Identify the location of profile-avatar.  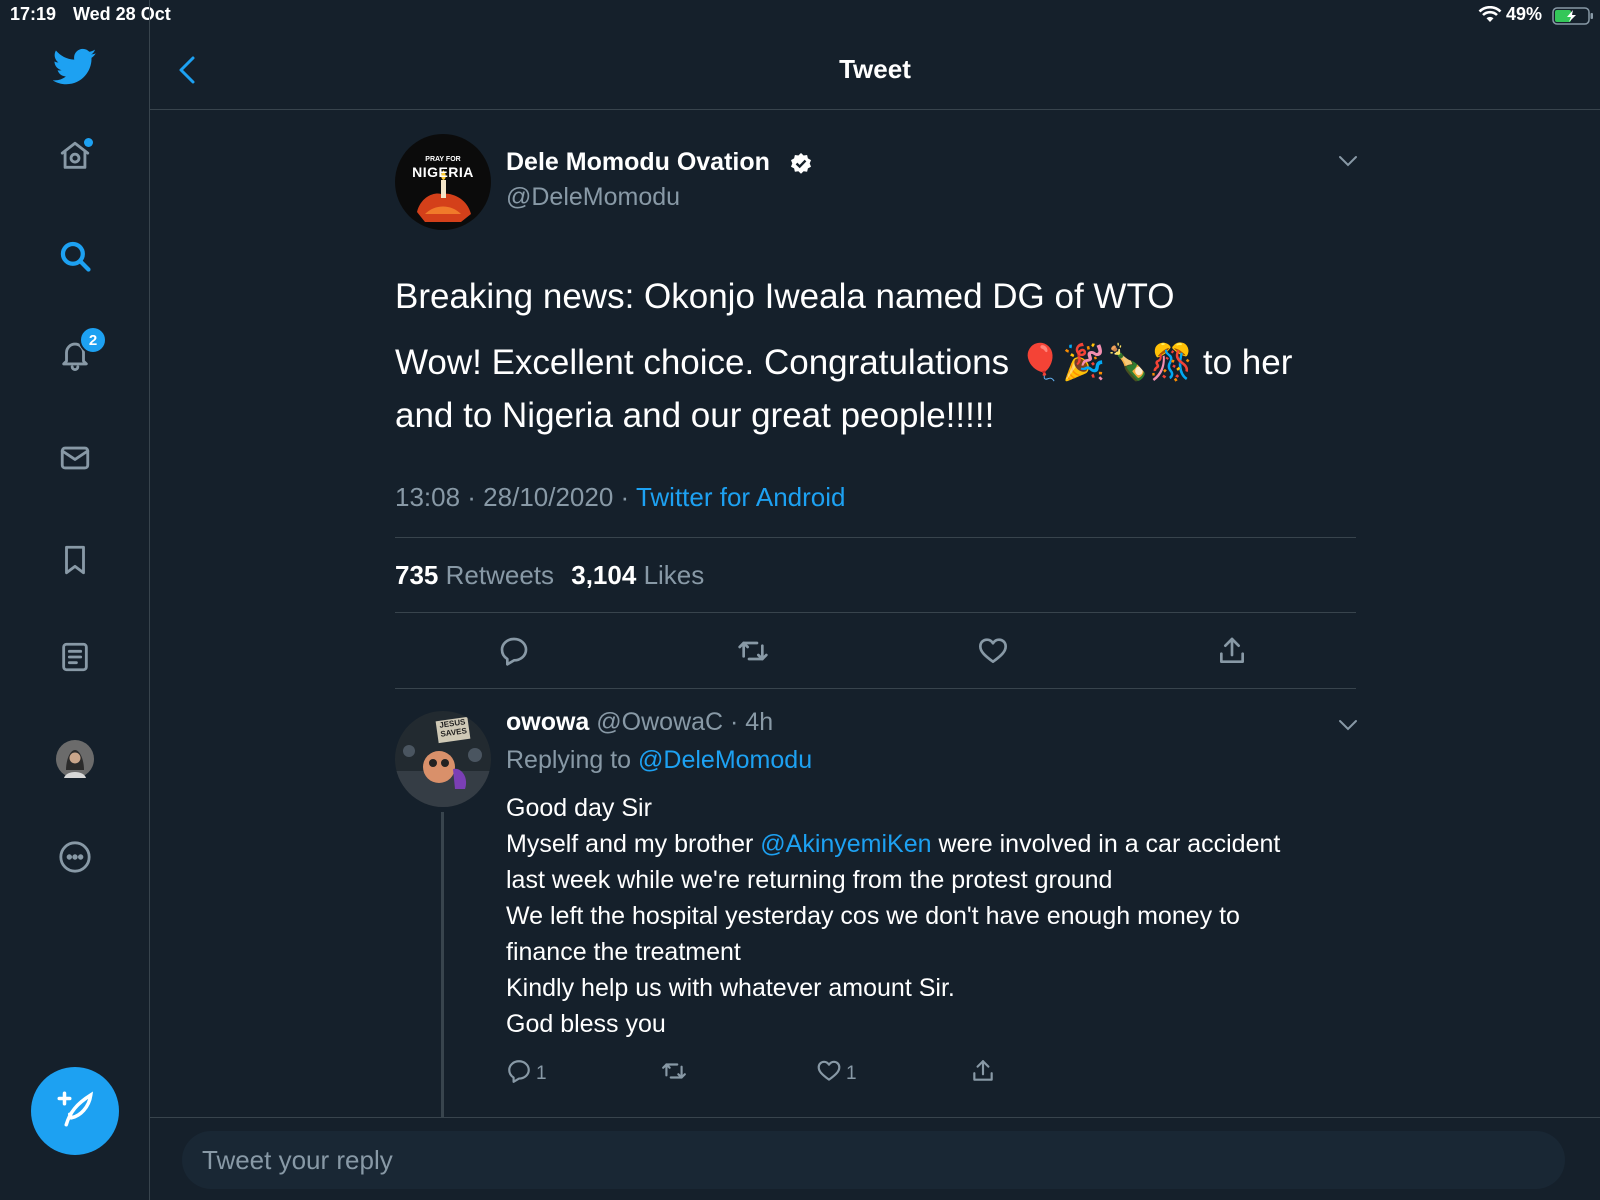
(75, 759).